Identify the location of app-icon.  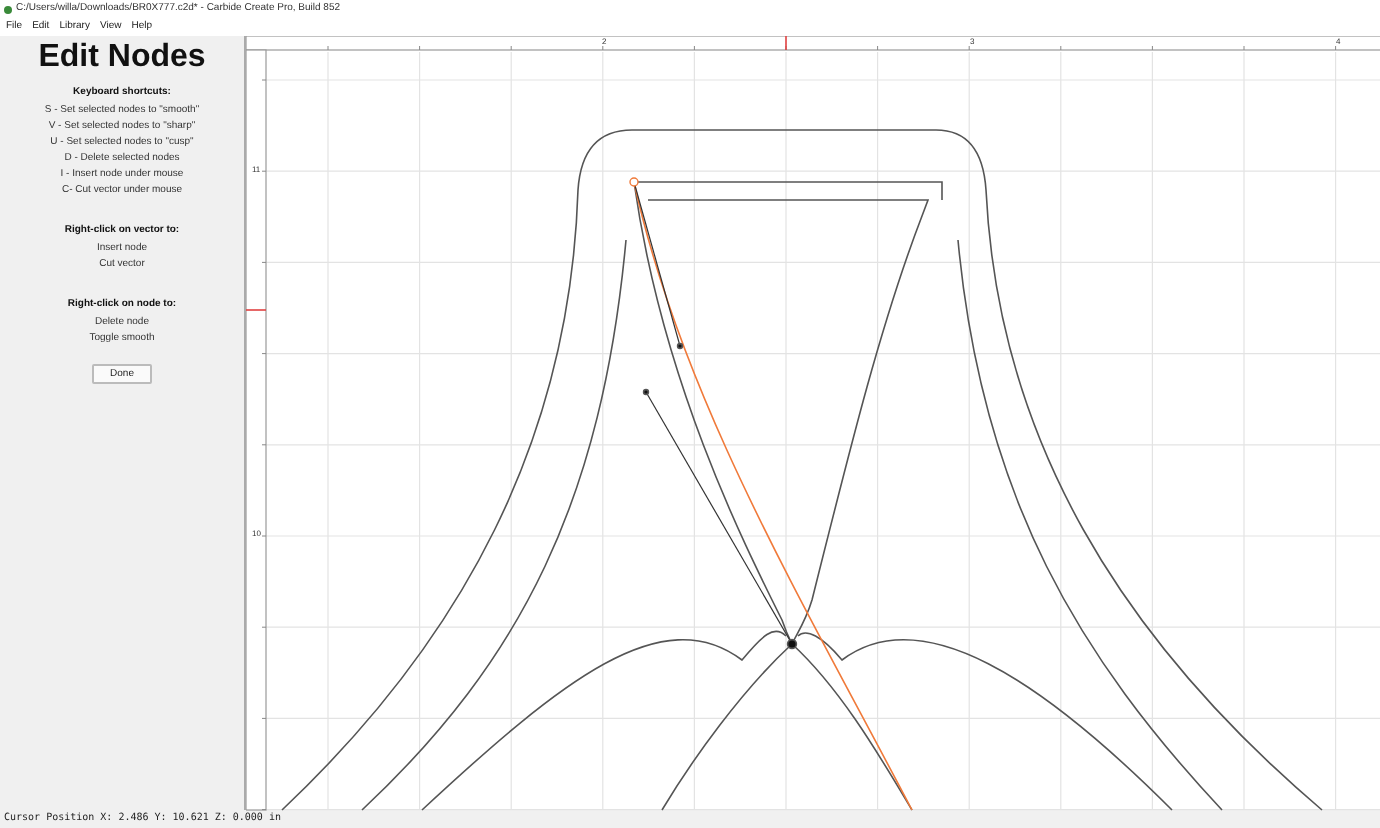
(8, 9).